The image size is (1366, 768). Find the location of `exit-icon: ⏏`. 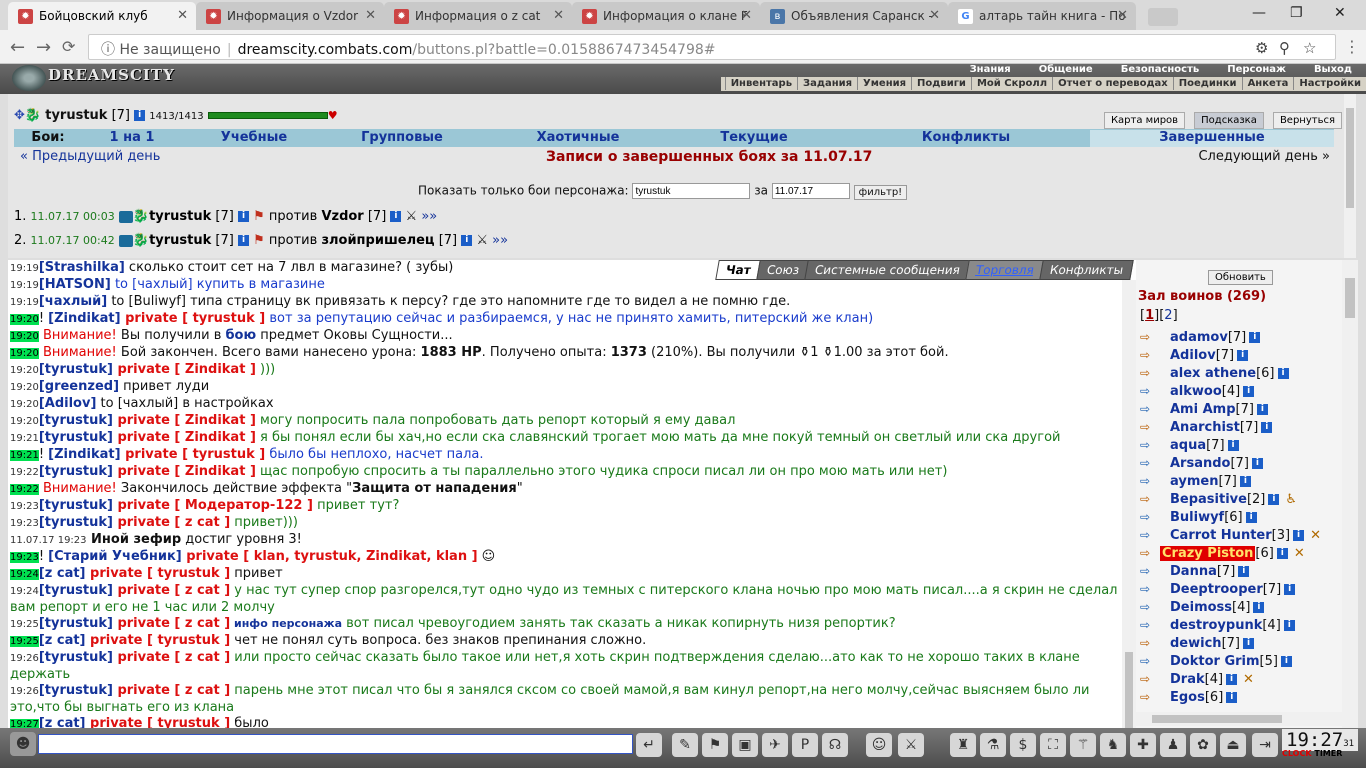

exit-icon: ⏏ is located at coordinates (1233, 745).